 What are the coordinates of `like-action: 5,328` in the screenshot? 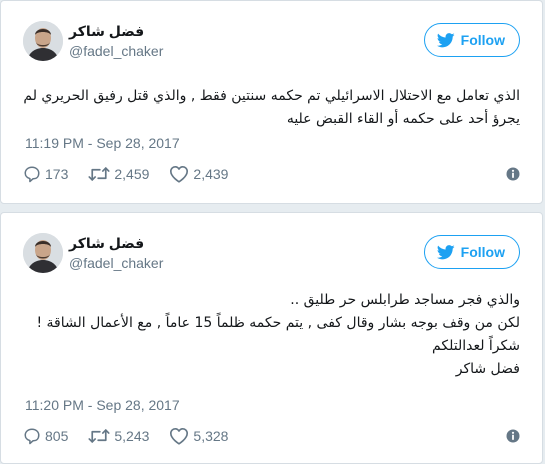 It's located at (198, 436).